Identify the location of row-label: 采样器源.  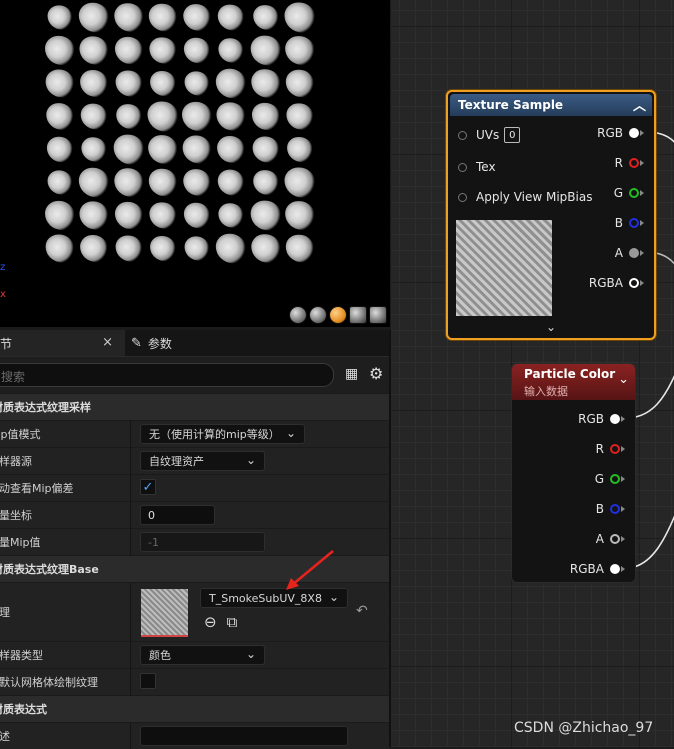
(16, 461).